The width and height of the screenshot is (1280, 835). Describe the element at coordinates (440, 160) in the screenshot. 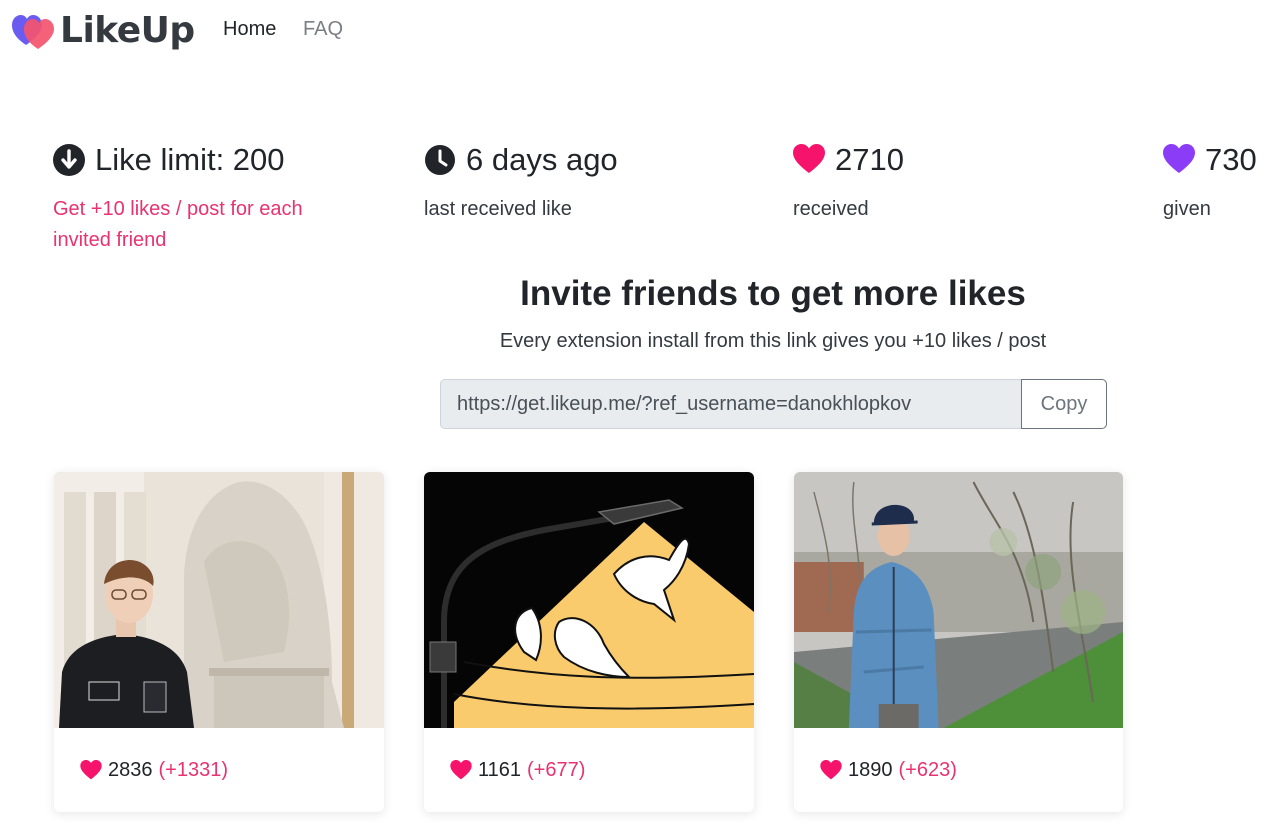

I see `clock-icon` at that location.